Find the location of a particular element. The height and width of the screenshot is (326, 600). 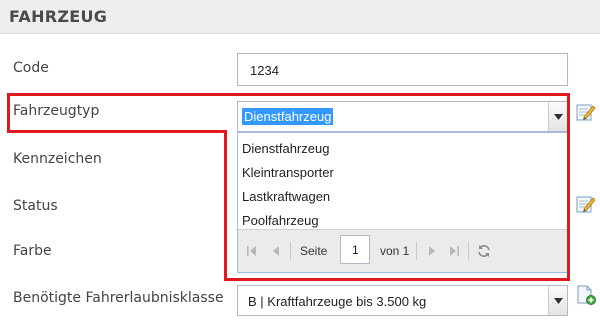

add-document-icon is located at coordinates (586, 295).